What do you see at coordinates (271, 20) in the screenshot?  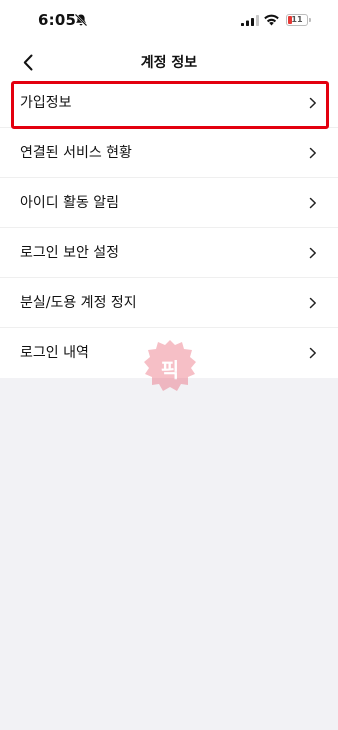 I see `wifi-icon` at bounding box center [271, 20].